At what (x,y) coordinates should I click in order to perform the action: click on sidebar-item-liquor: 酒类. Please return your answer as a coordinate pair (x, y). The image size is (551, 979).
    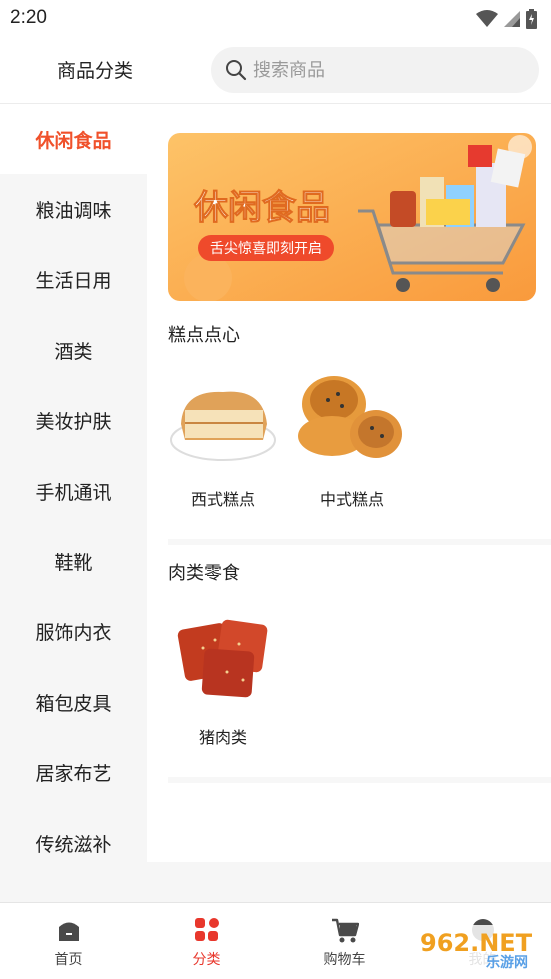
    Looking at the image, I should click on (73, 350).